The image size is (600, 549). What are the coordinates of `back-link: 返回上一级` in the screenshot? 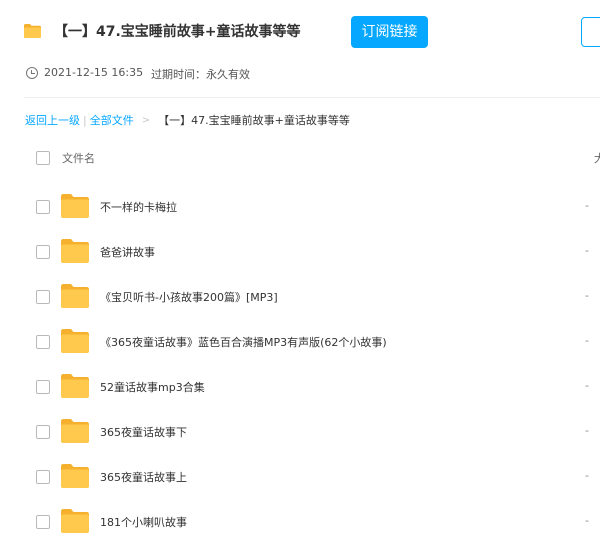 It's located at (52, 120).